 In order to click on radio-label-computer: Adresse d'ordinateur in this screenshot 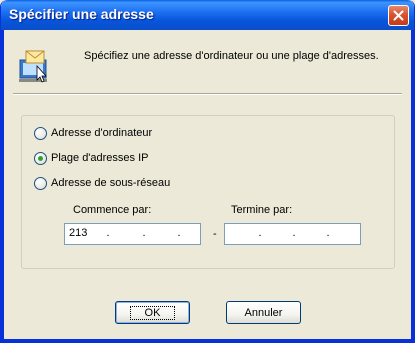, I will do `click(102, 133)`.